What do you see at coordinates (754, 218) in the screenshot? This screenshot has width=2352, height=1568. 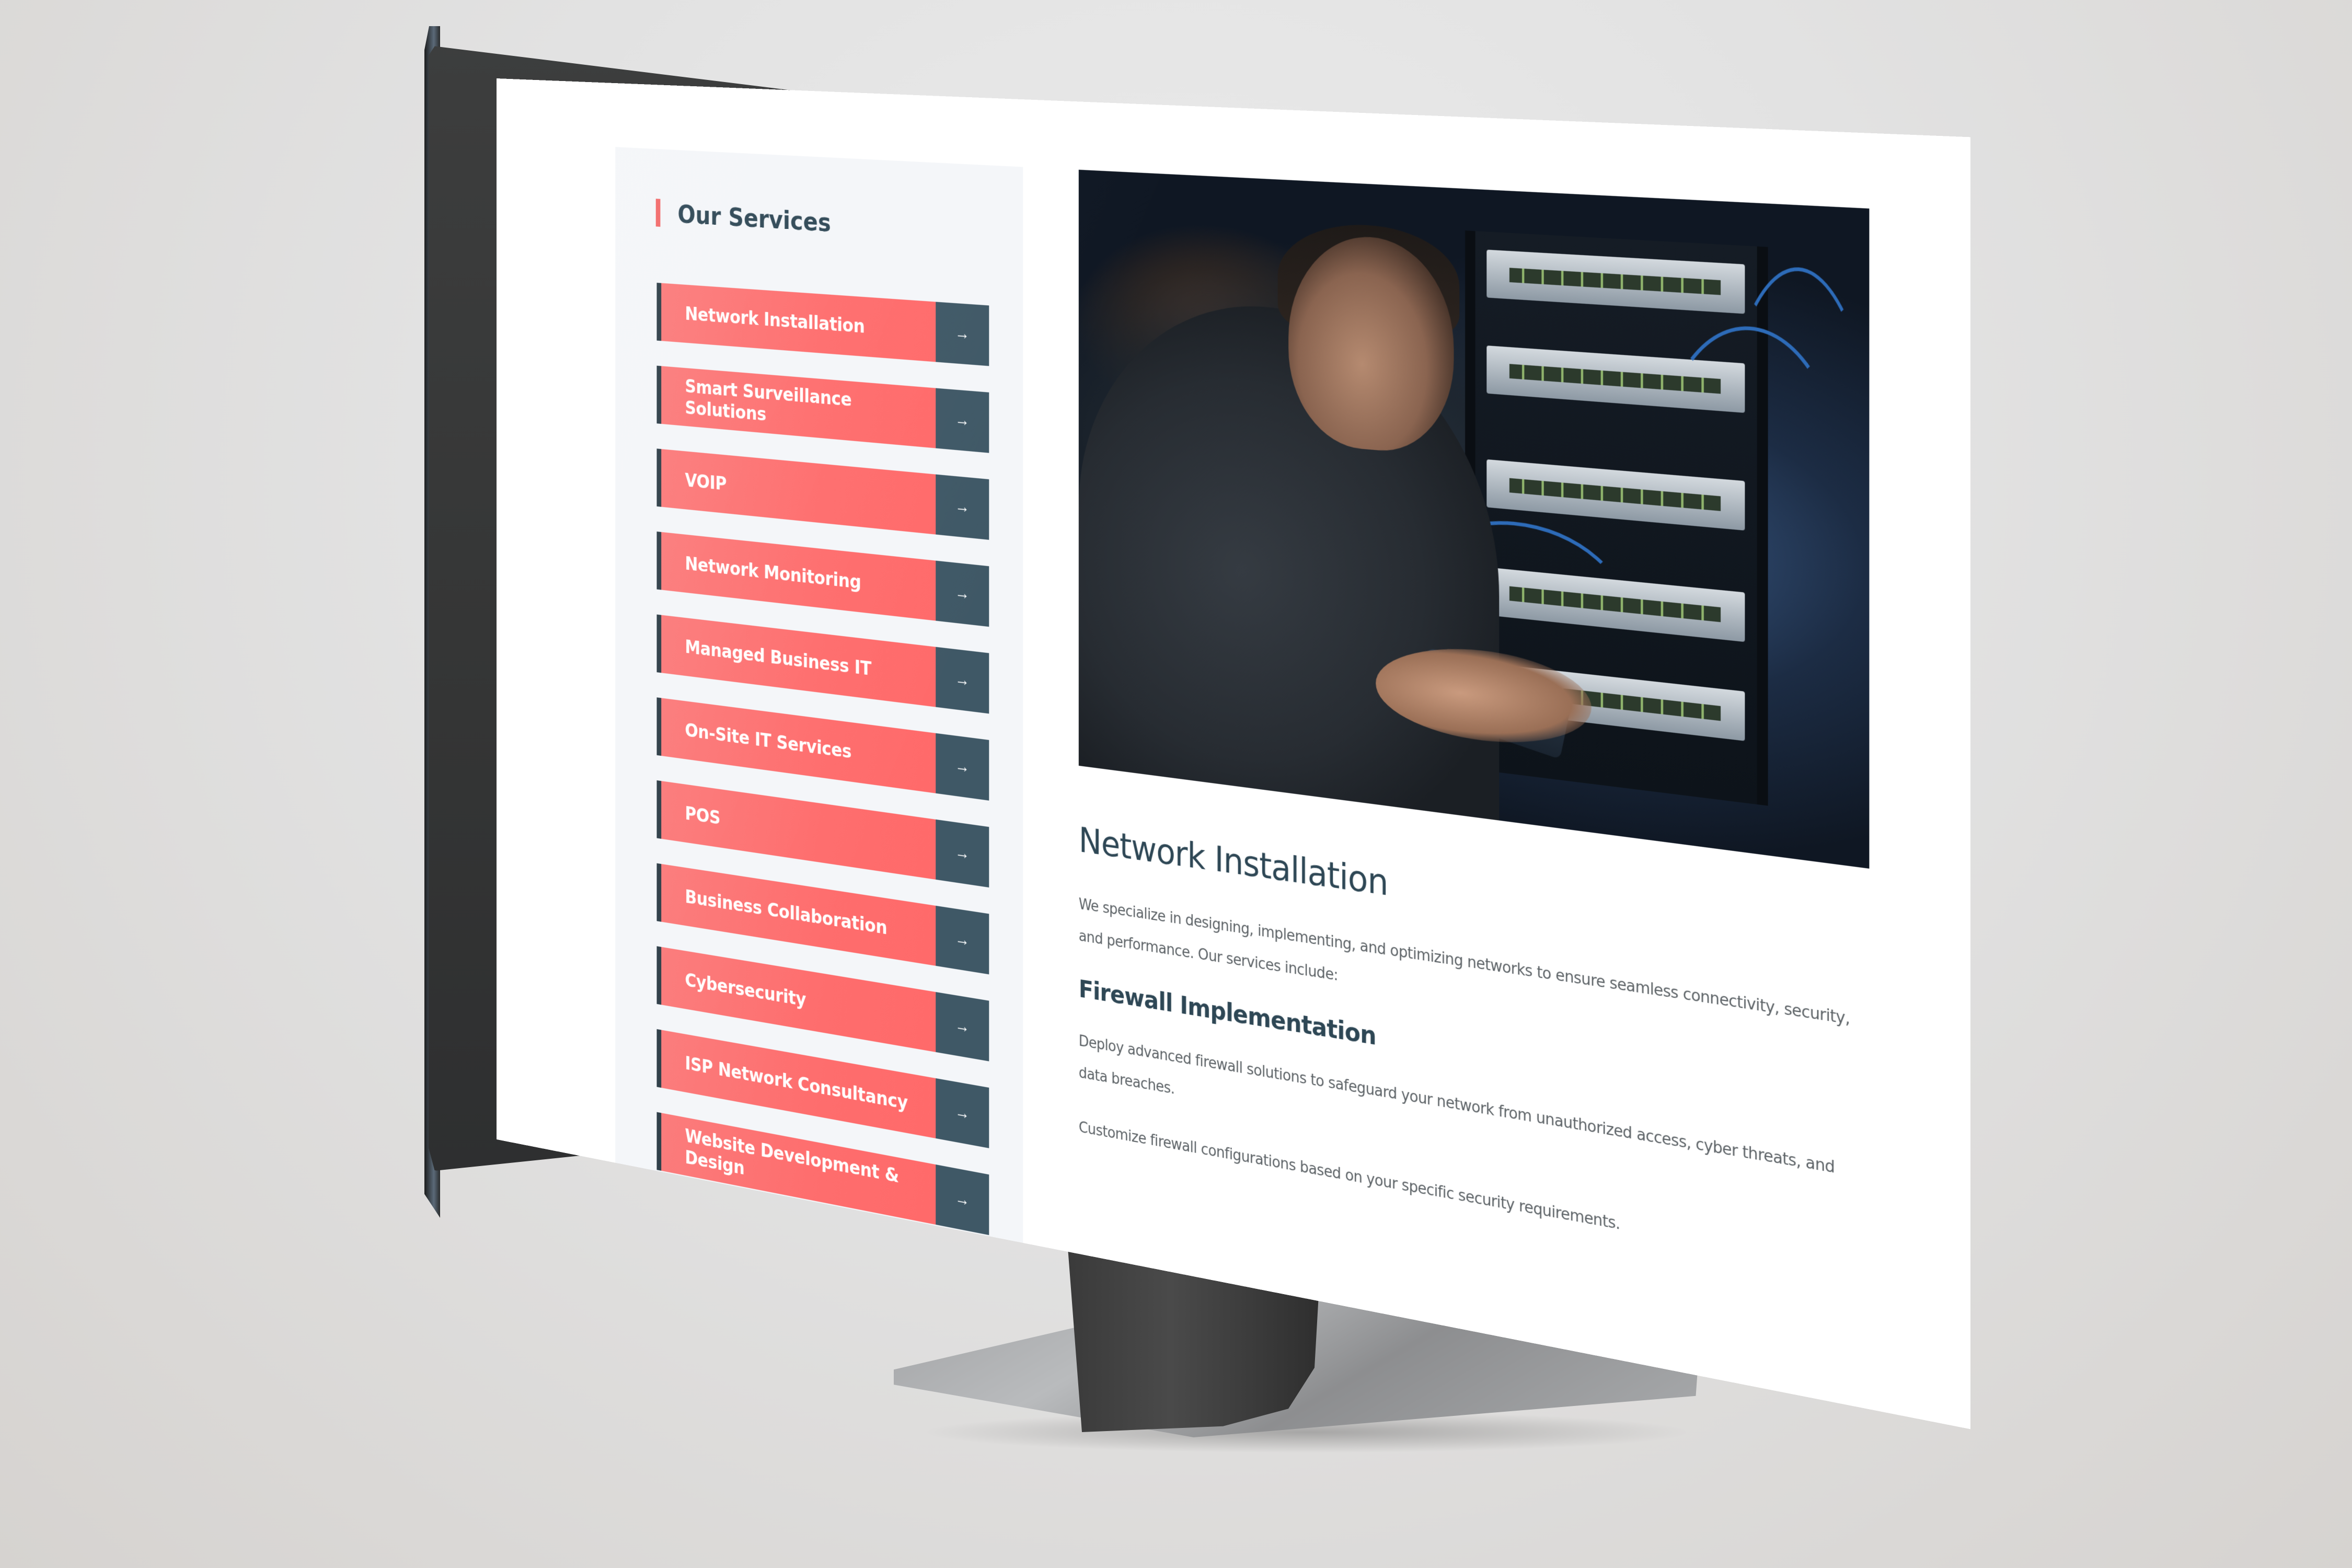 I see `sidebar-title: Our Services` at bounding box center [754, 218].